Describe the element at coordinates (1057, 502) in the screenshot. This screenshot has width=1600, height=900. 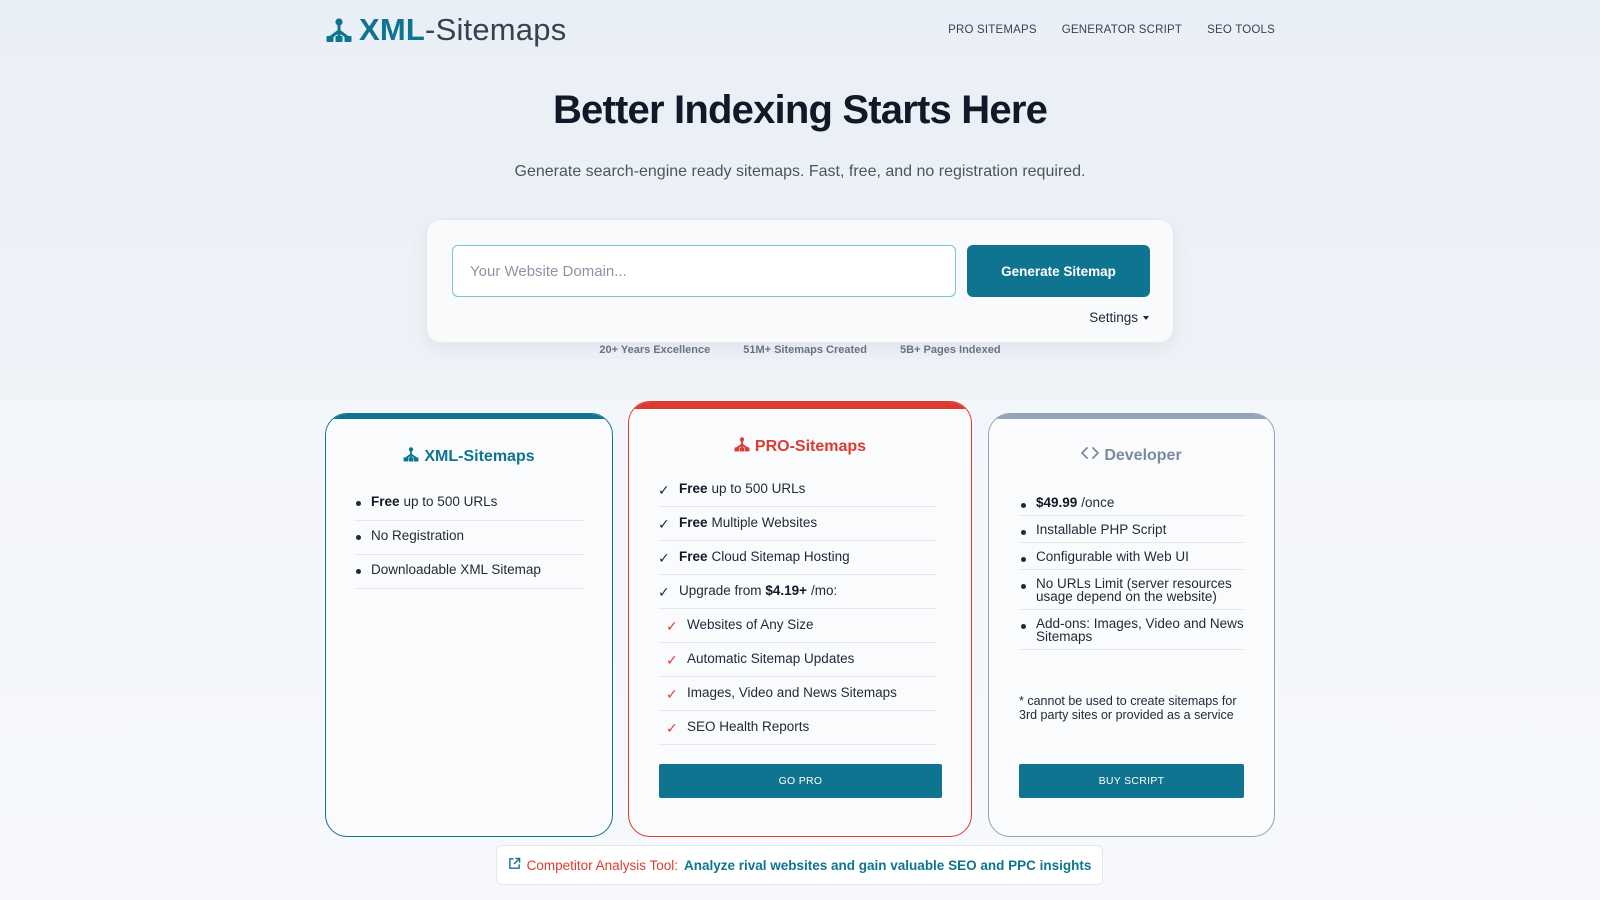
I see `feature-bold: $49.99` at that location.